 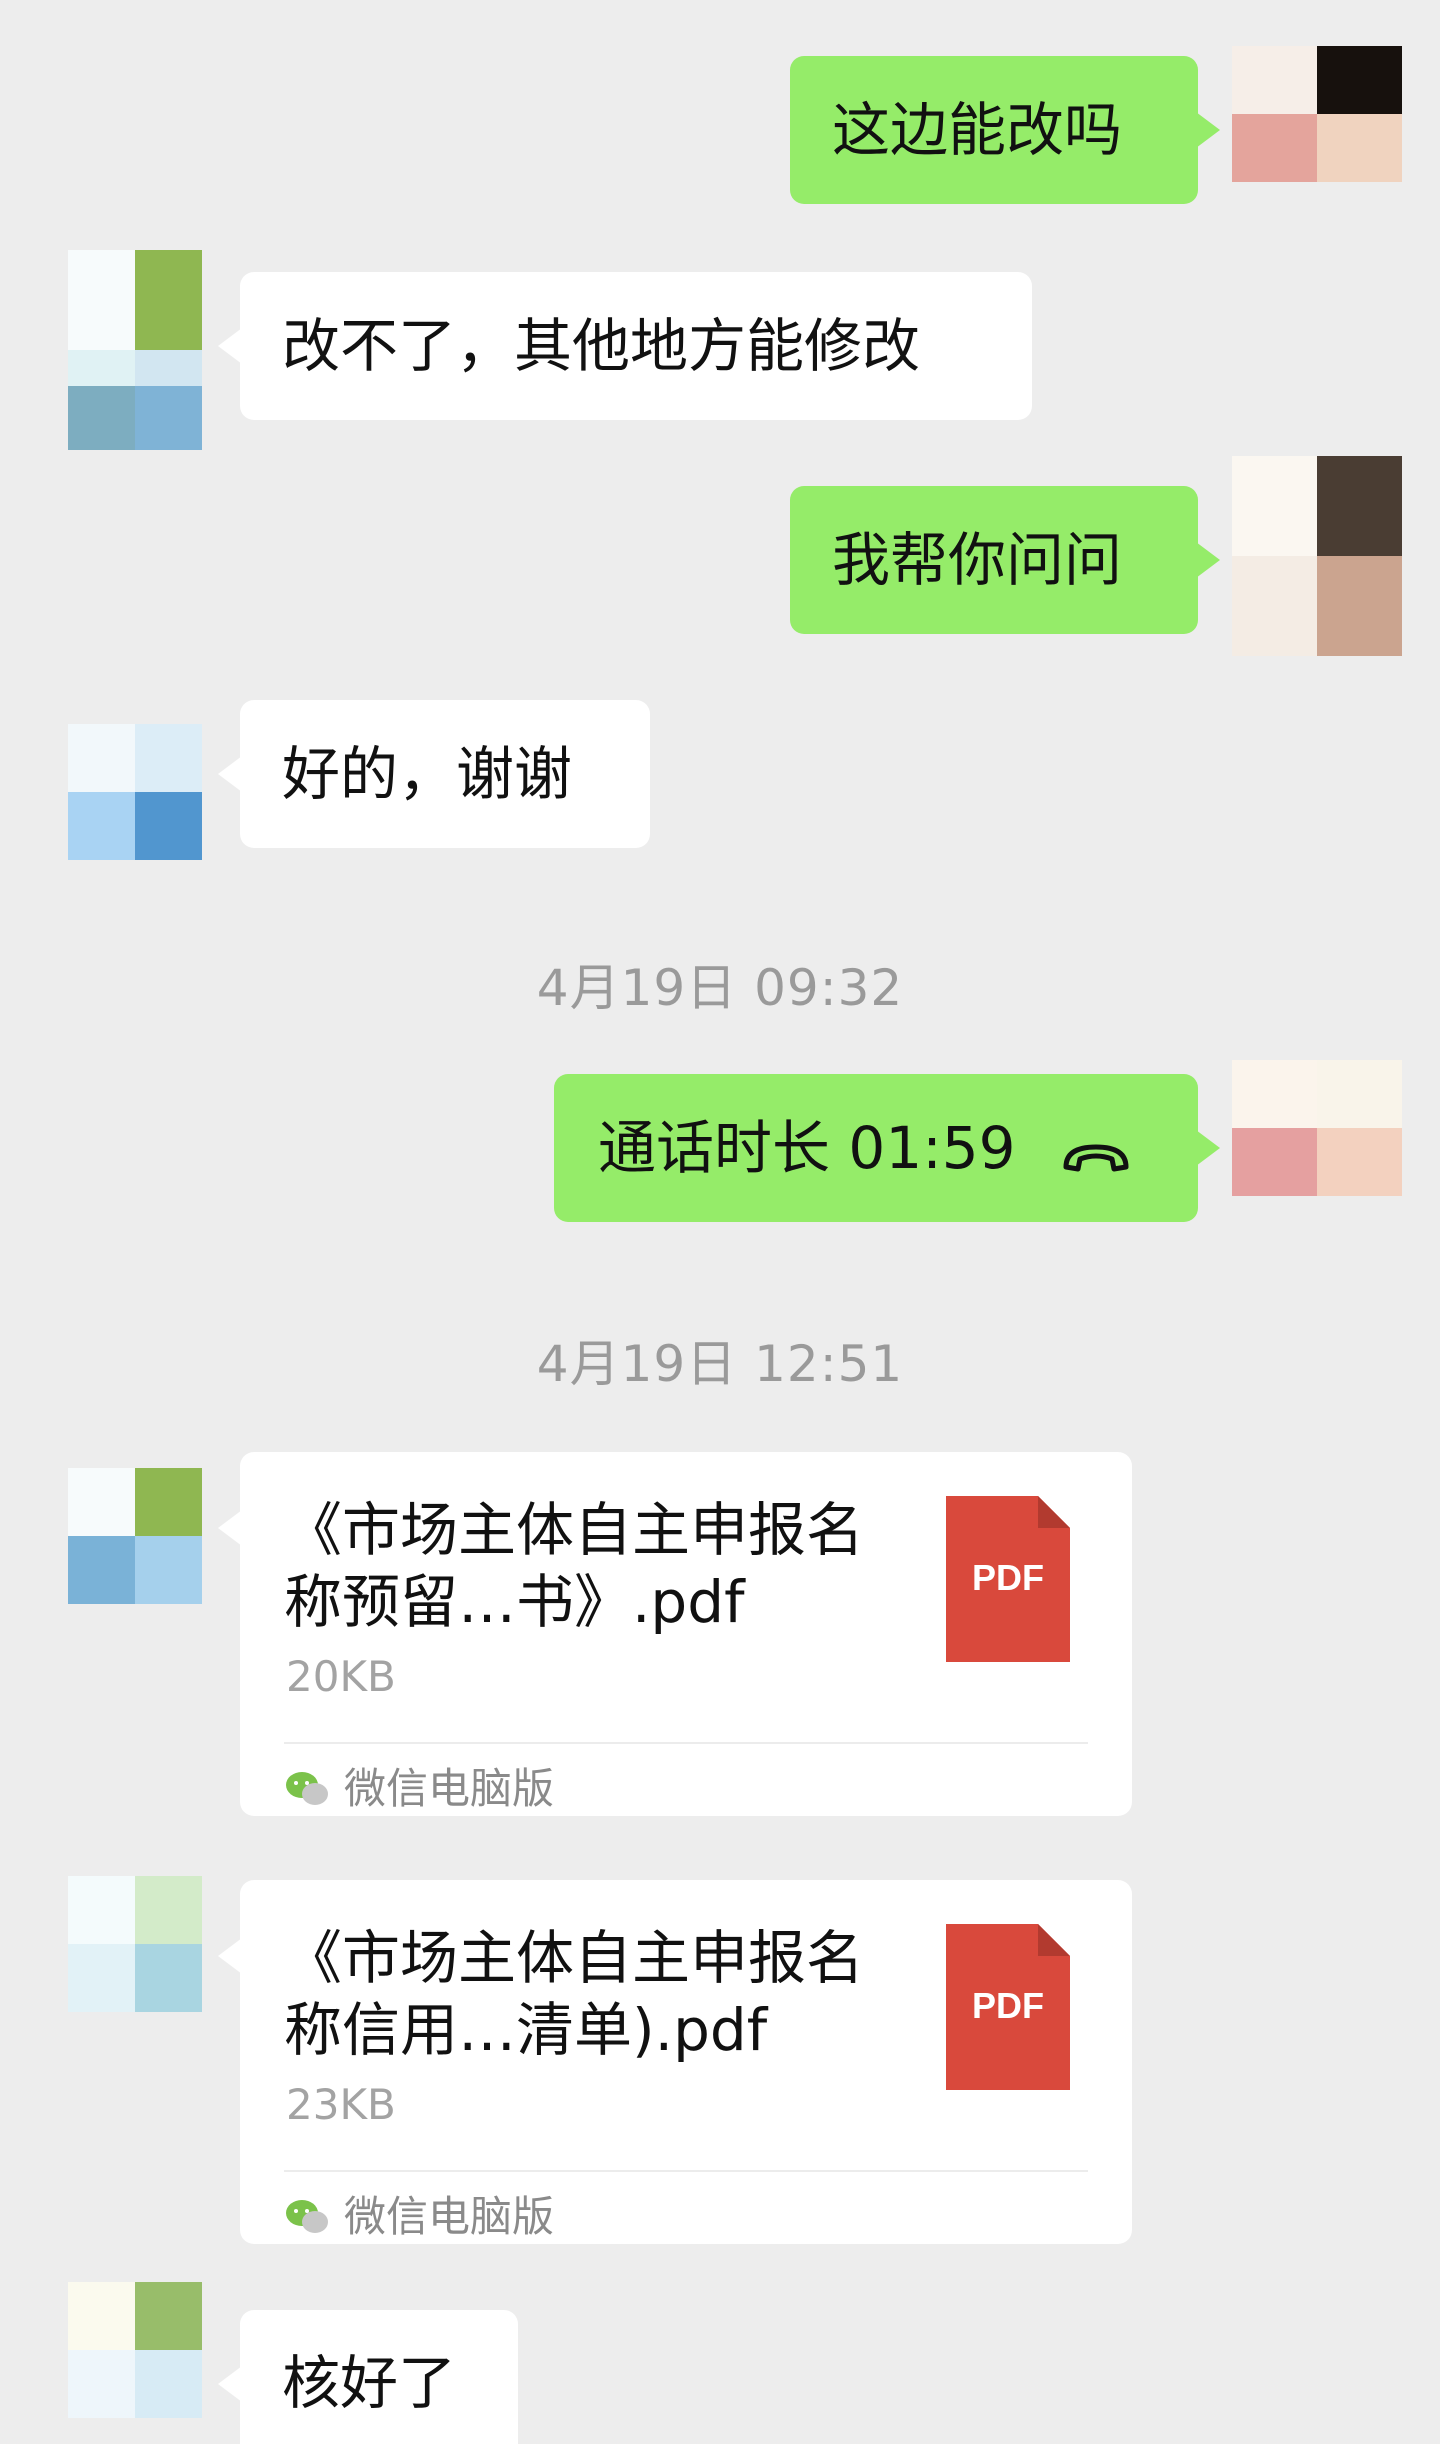 I want to click on call-duration-text: 通话时长 01:59, so click(x=807, y=1148).